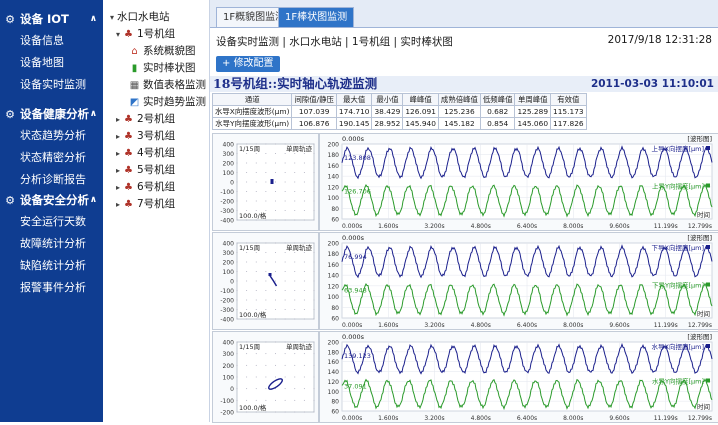 This screenshot has width=718, height=425. I want to click on trend-x-tick: 4.800s, so click(481, 325).